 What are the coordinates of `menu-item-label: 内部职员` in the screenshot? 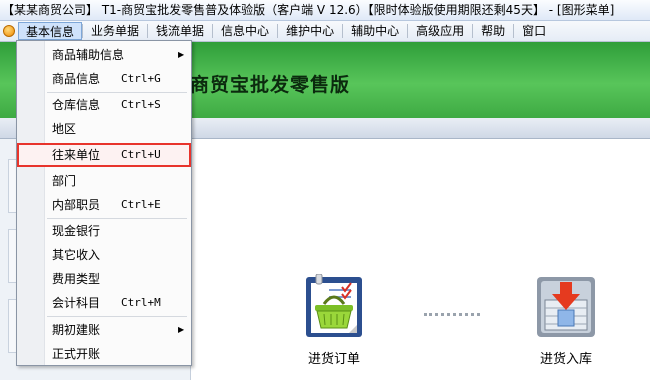 It's located at (76, 205).